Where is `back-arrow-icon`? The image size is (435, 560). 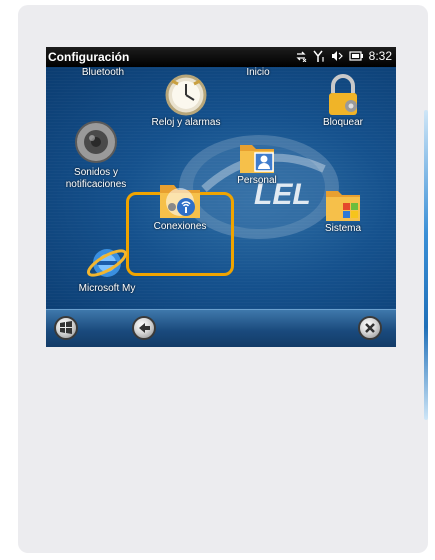 back-arrow-icon is located at coordinates (144, 328).